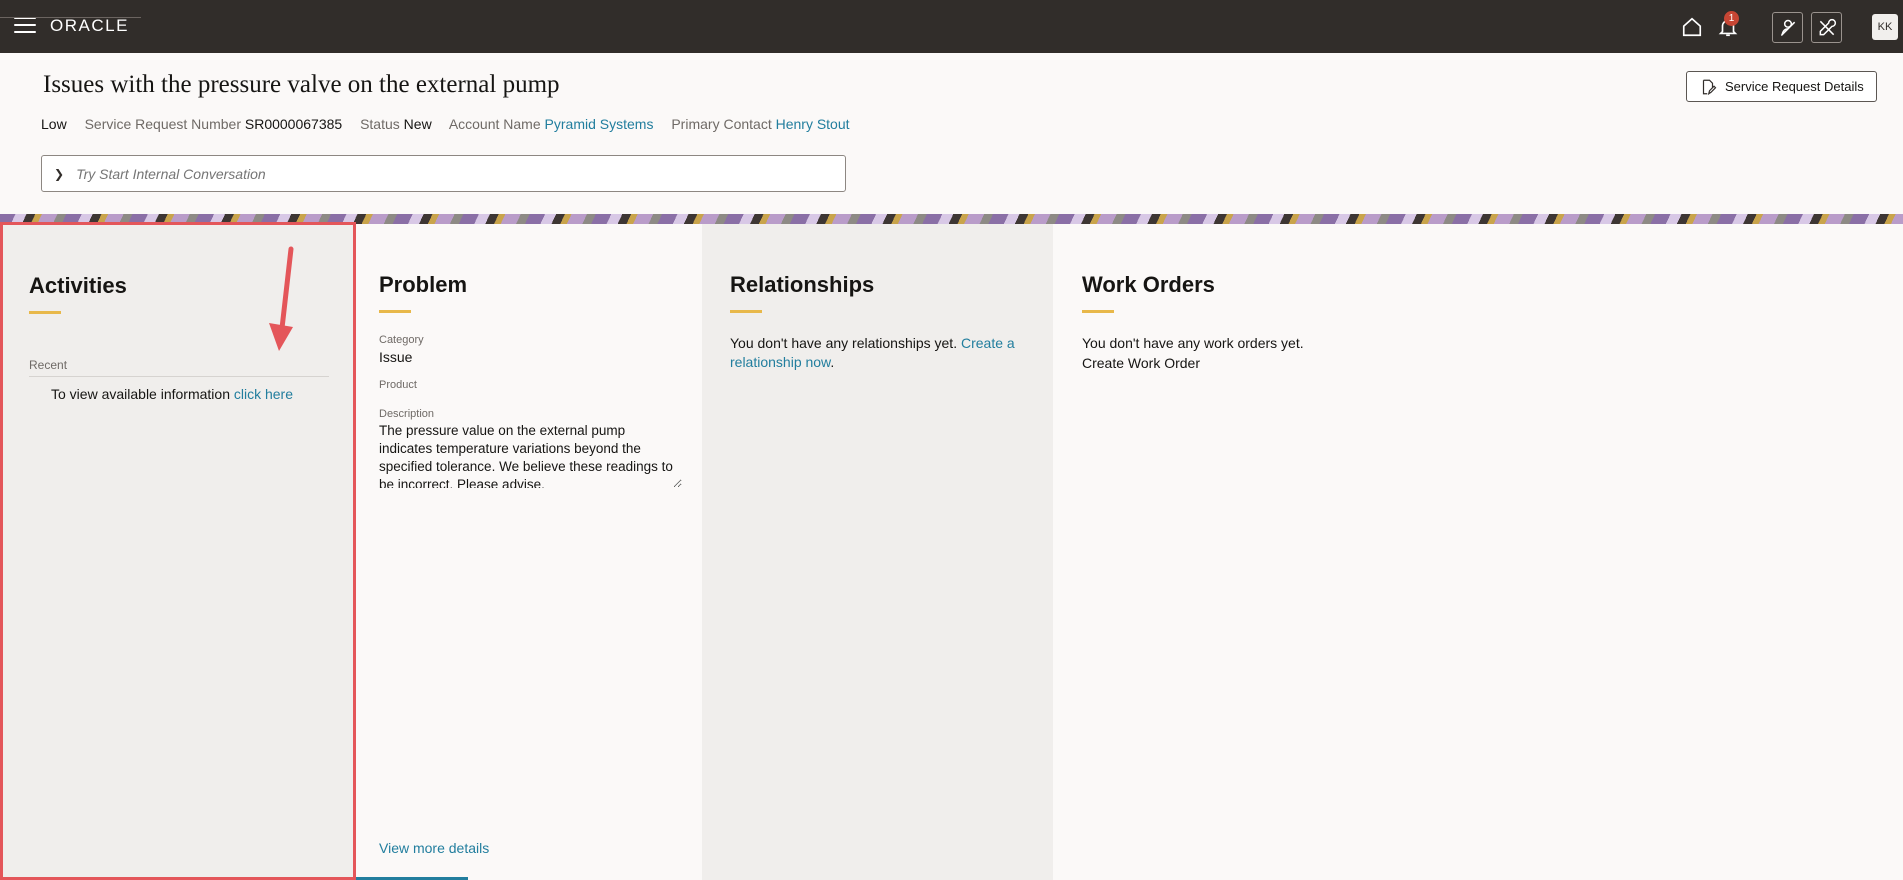  I want to click on recent-divider, so click(179, 376).